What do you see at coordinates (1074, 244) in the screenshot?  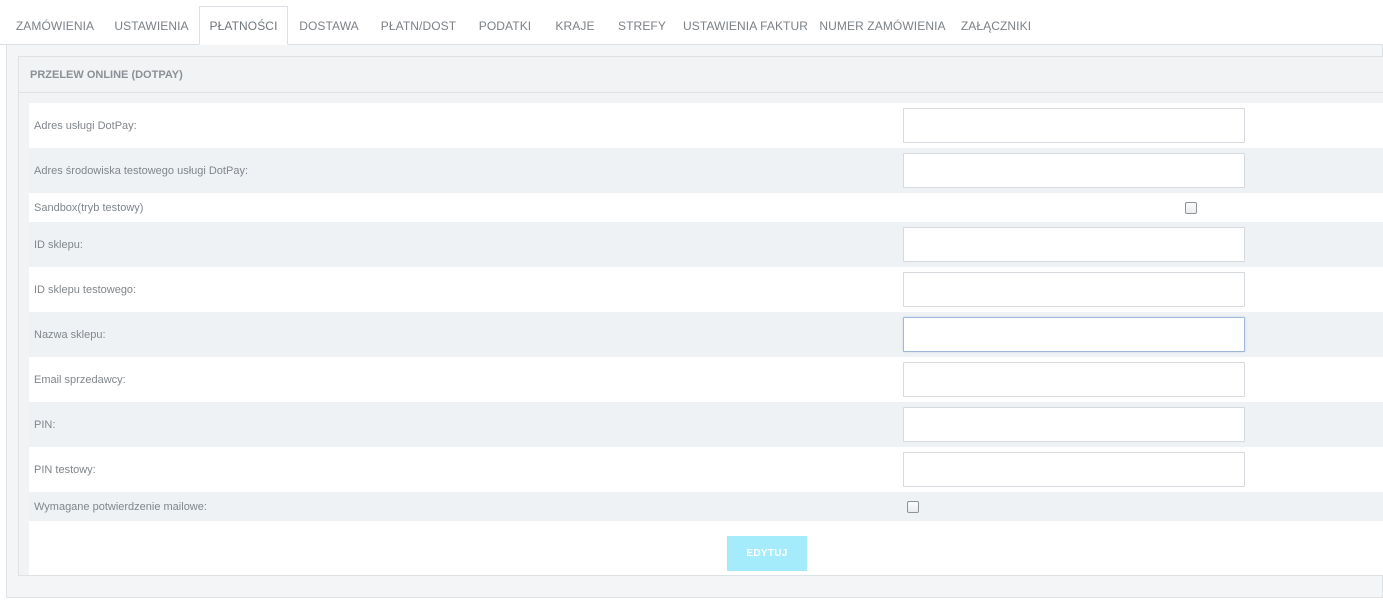 I see `shop-id-input` at bounding box center [1074, 244].